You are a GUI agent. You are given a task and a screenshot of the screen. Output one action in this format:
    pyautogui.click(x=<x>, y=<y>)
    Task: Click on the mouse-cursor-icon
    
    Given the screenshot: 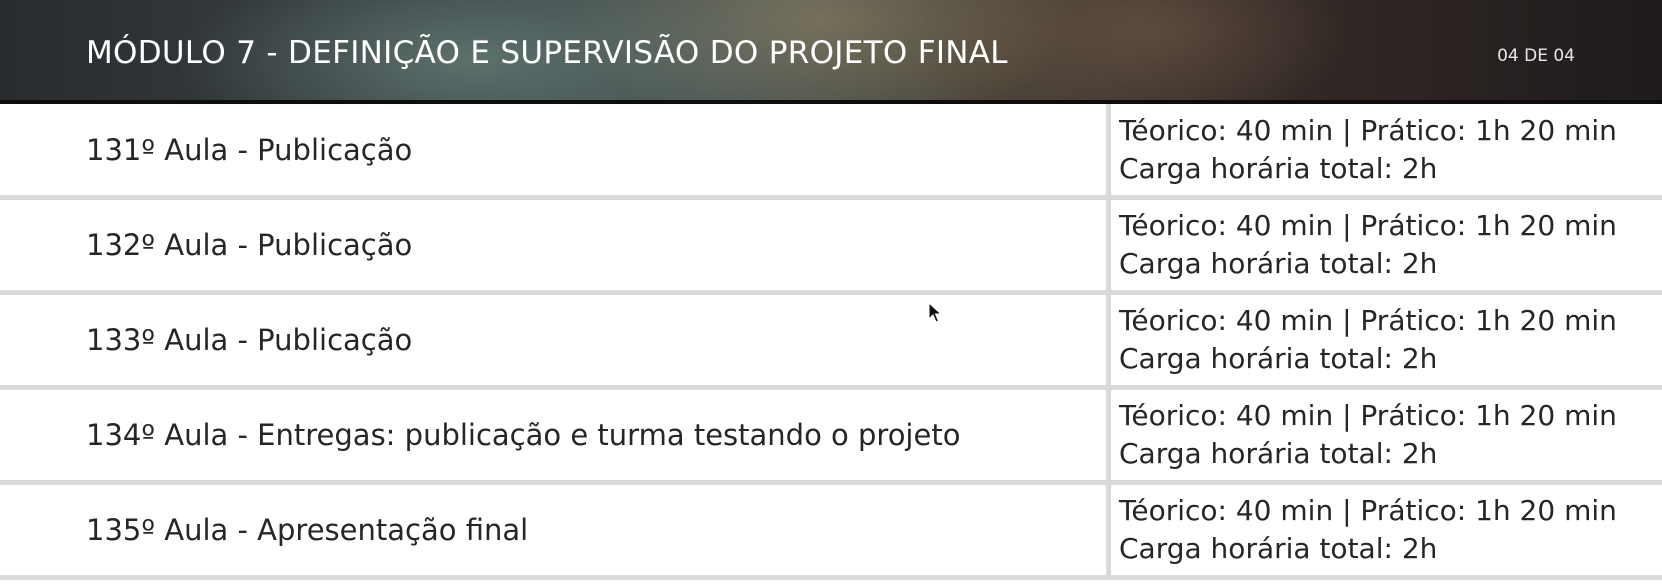 What is the action you would take?
    pyautogui.click(x=935, y=312)
    